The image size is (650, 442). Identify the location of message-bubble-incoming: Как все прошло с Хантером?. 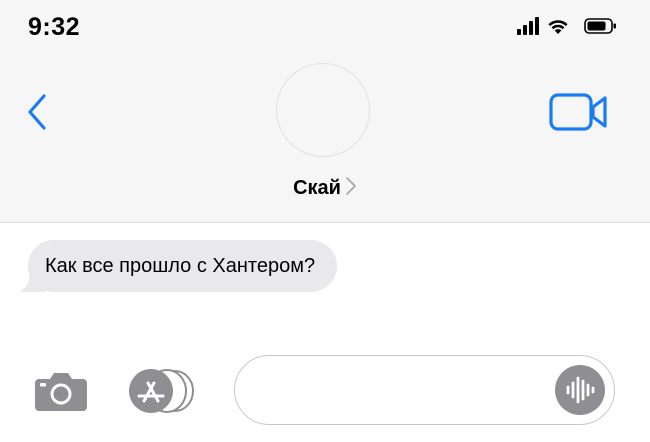
(183, 266).